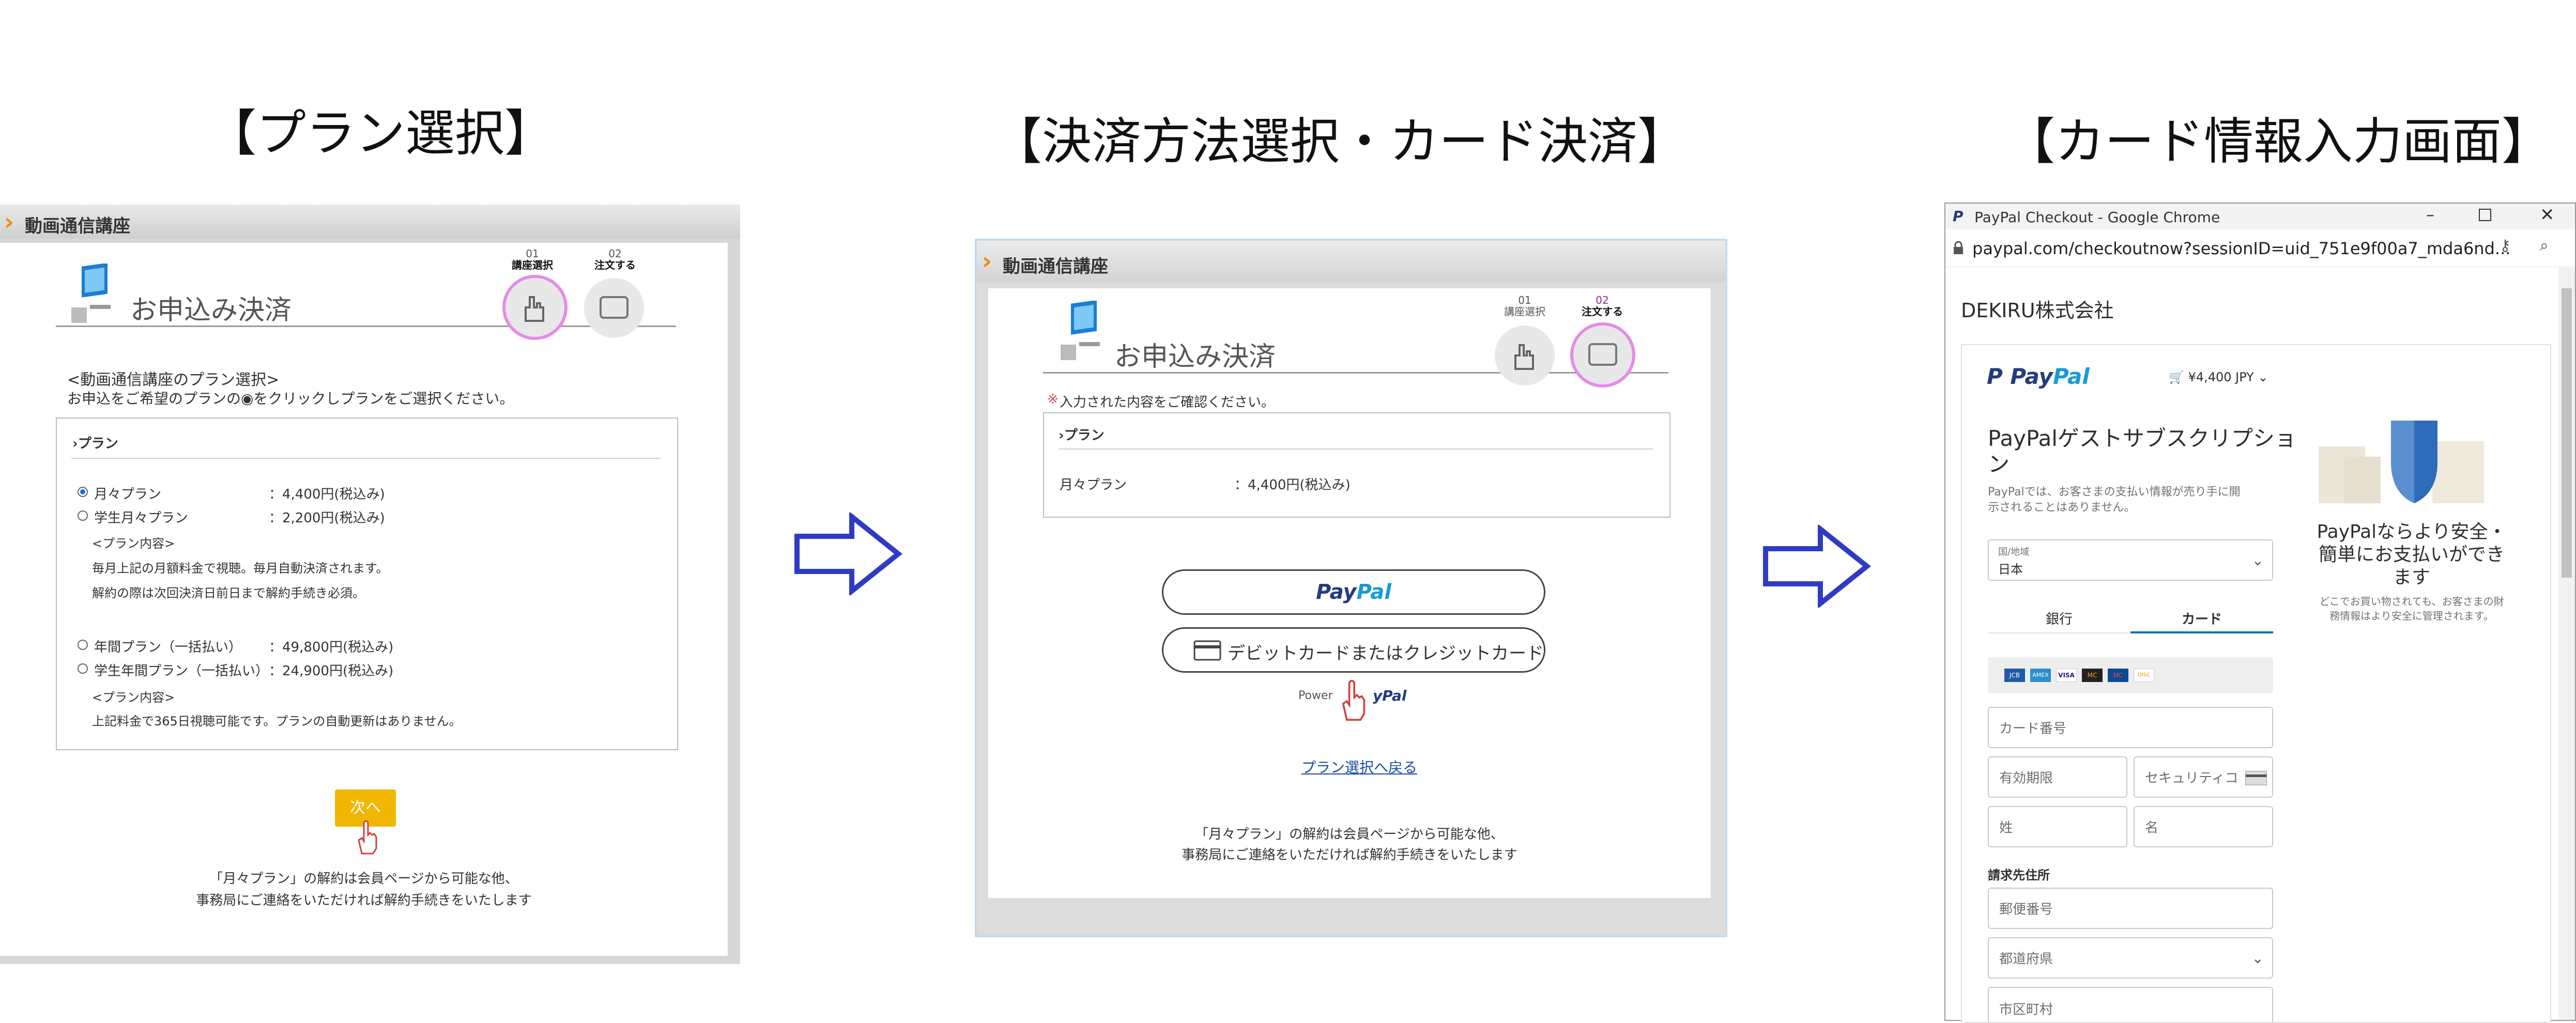 Image resolution: width=2576 pixels, height=1023 pixels. Describe the element at coordinates (1349, 855) in the screenshot. I see `footer-note-2: 事務局にご連絡をいただければ解約手続きをいたします` at that location.